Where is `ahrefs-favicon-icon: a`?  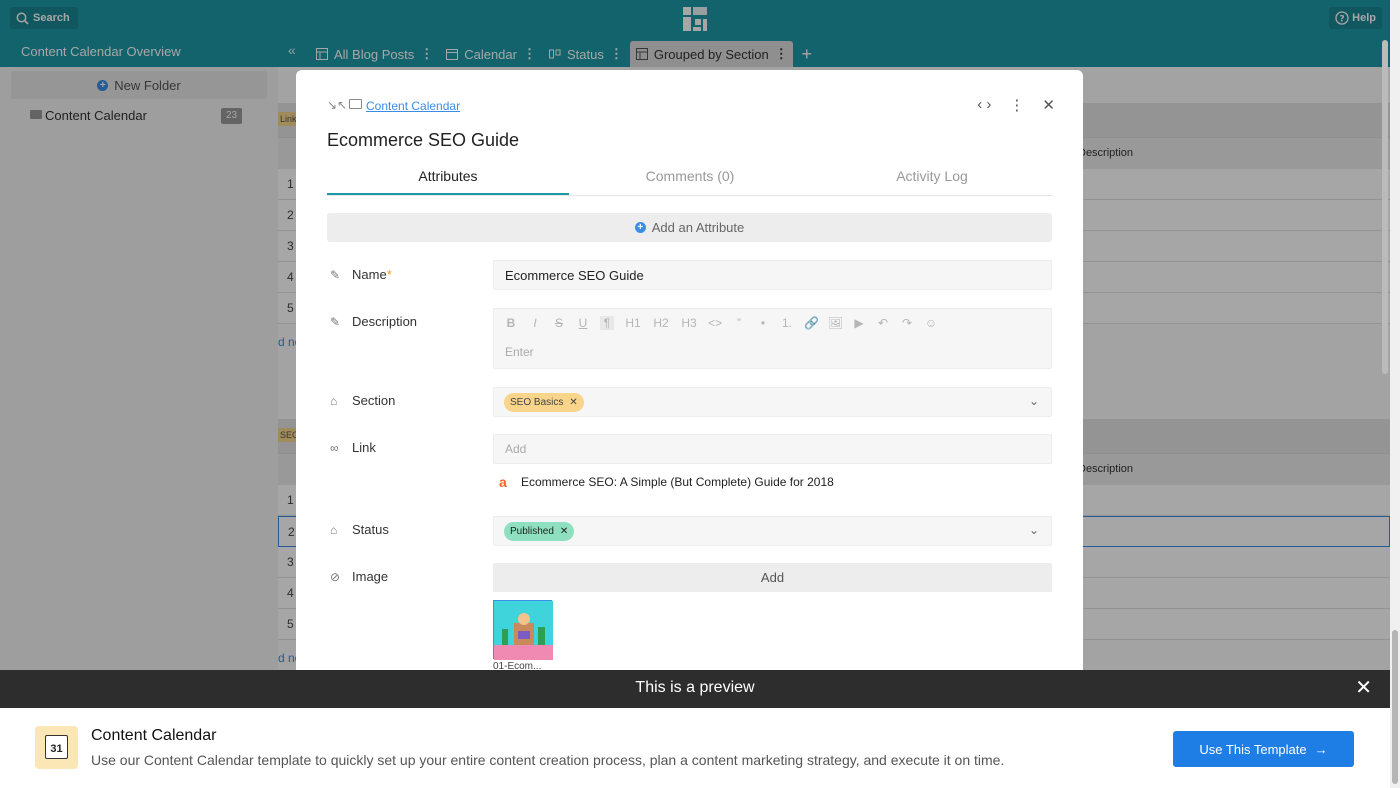 ahrefs-favicon-icon: a is located at coordinates (503, 482).